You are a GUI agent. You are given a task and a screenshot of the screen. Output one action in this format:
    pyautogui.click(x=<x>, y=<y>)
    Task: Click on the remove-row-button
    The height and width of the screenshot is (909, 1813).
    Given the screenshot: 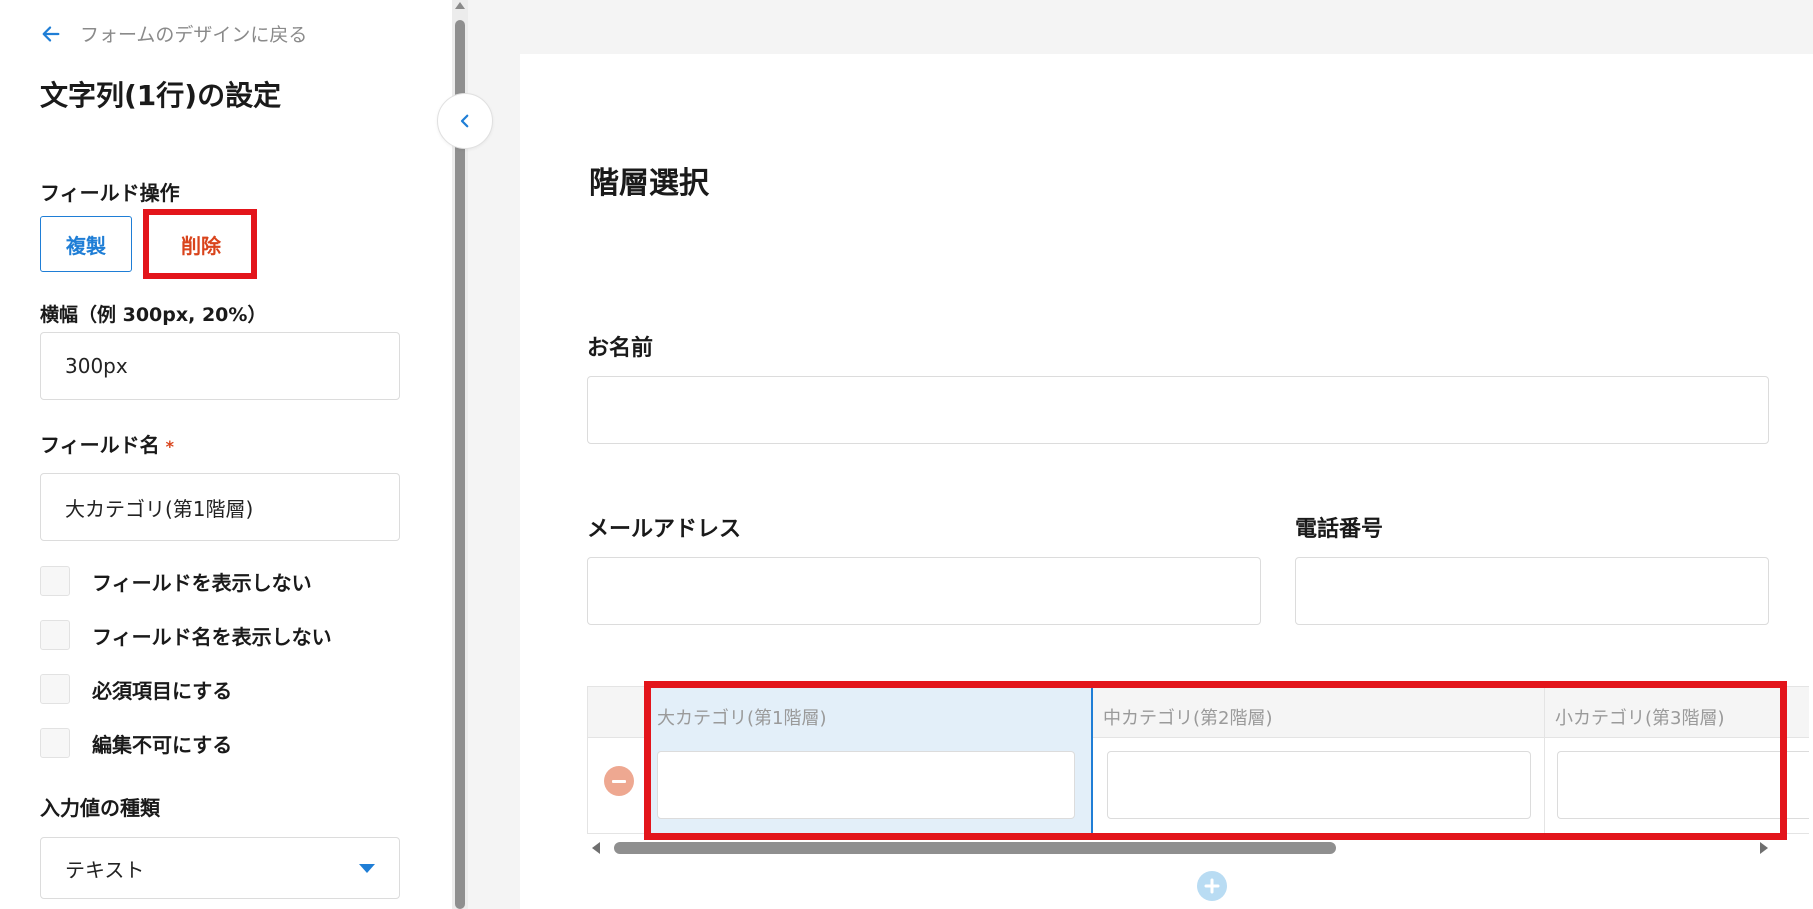 What is the action you would take?
    pyautogui.click(x=619, y=781)
    